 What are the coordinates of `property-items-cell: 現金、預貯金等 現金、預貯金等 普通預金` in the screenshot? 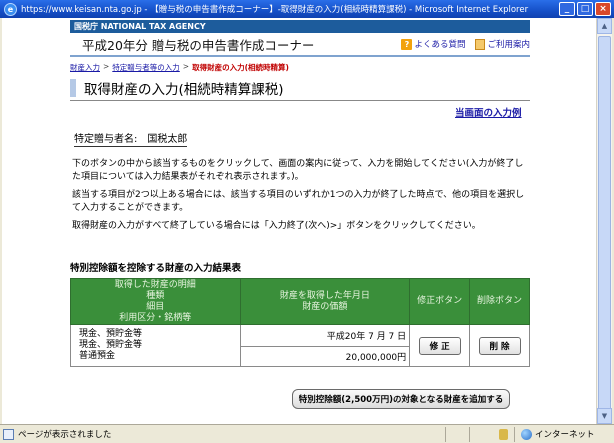 It's located at (155, 345).